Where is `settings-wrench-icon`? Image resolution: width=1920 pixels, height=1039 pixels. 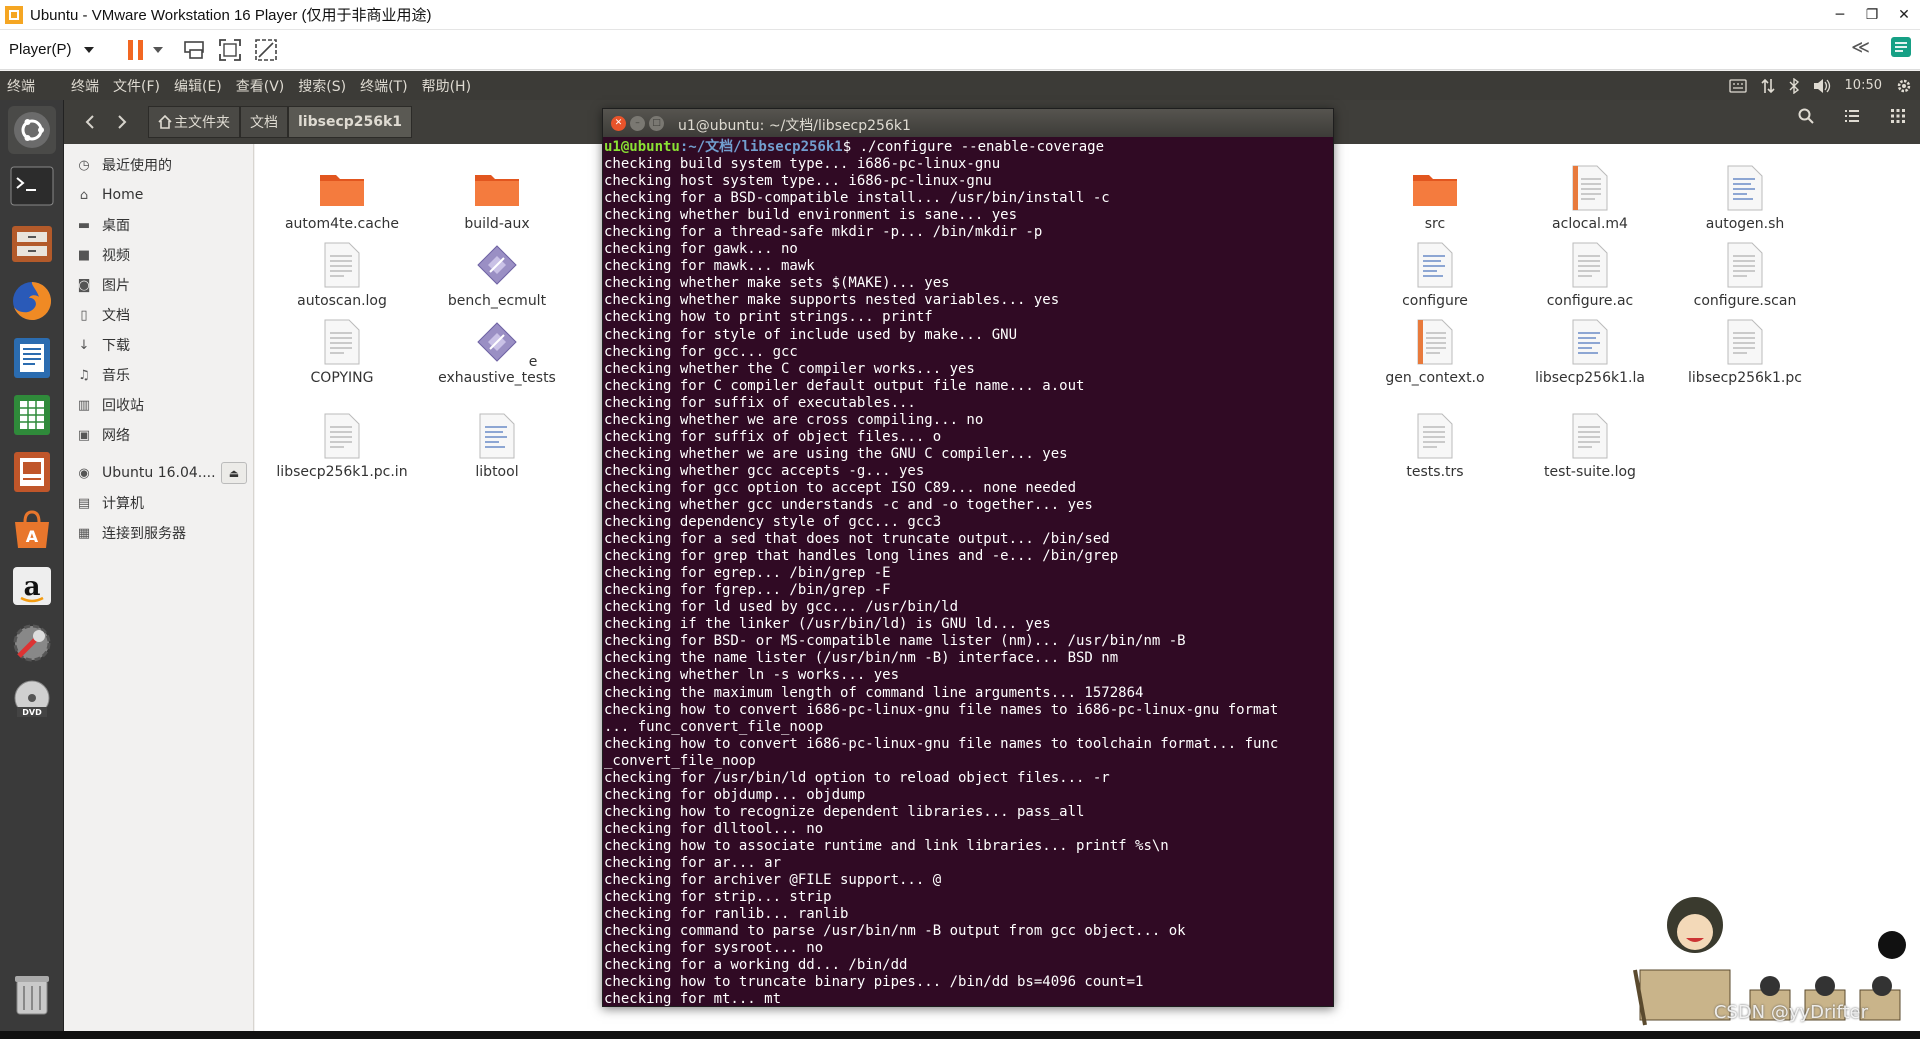 settings-wrench-icon is located at coordinates (32, 643).